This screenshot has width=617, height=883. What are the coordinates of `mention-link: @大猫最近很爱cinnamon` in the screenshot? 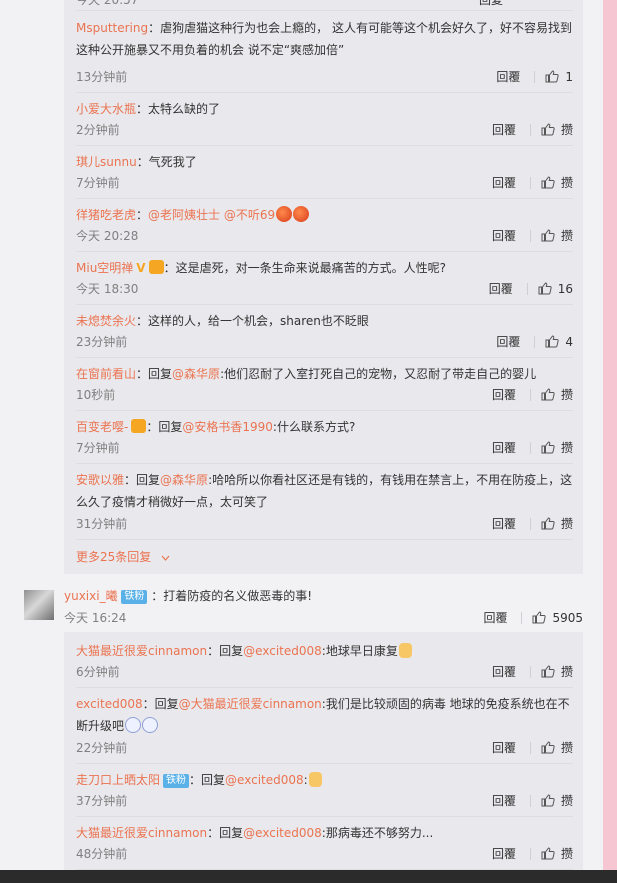 It's located at (250, 704).